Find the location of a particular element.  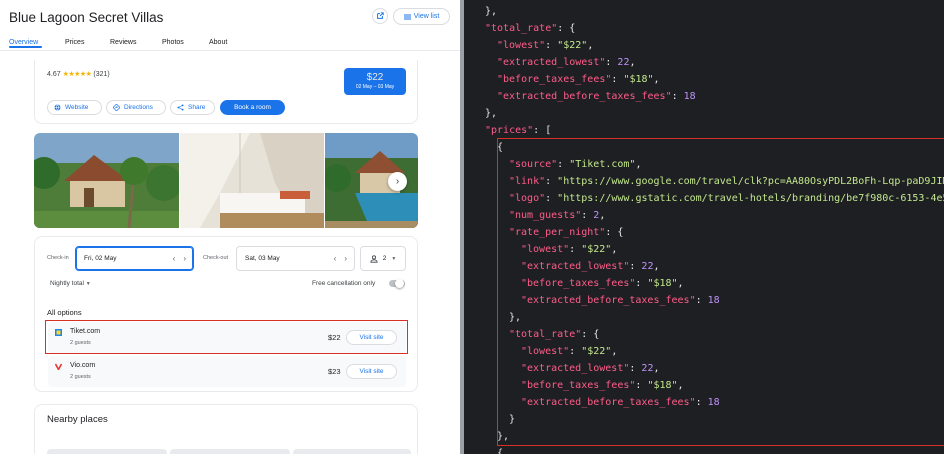

code-line: "prices": [ is located at coordinates (518, 130).